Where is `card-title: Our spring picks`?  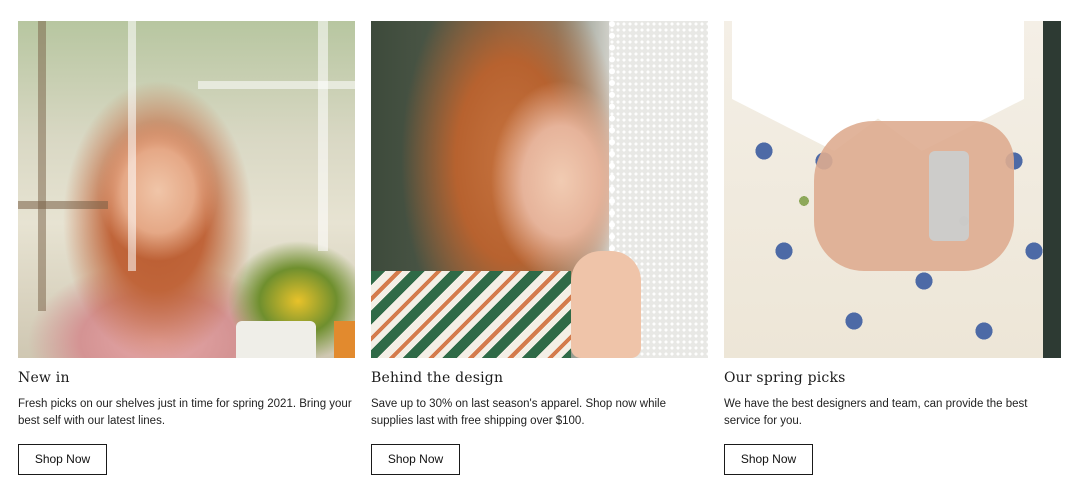
card-title: Our spring picks is located at coordinates (785, 378).